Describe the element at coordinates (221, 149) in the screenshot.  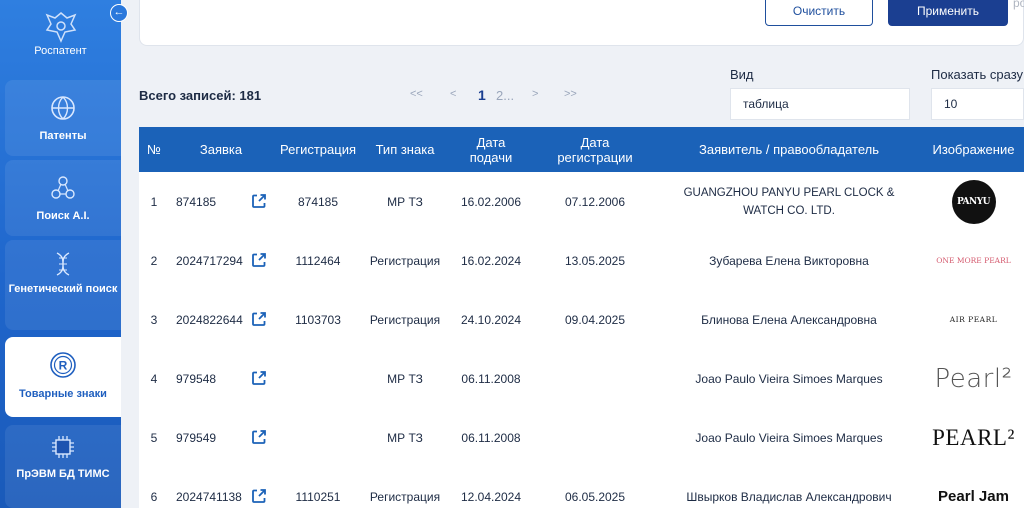
I see `column-header-application: Заявка` at that location.